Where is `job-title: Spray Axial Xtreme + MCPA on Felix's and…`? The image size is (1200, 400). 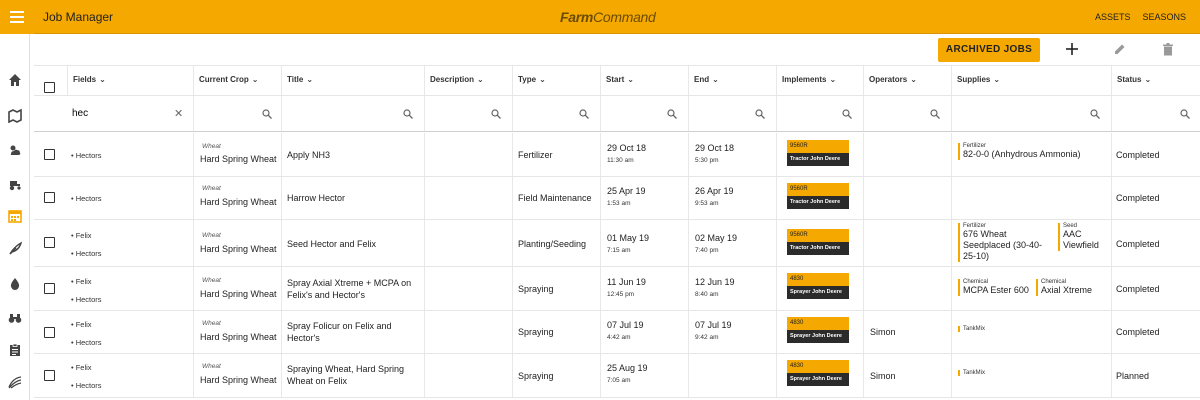 job-title: Spray Axial Xtreme + MCPA on Felix's and… is located at coordinates (349, 289).